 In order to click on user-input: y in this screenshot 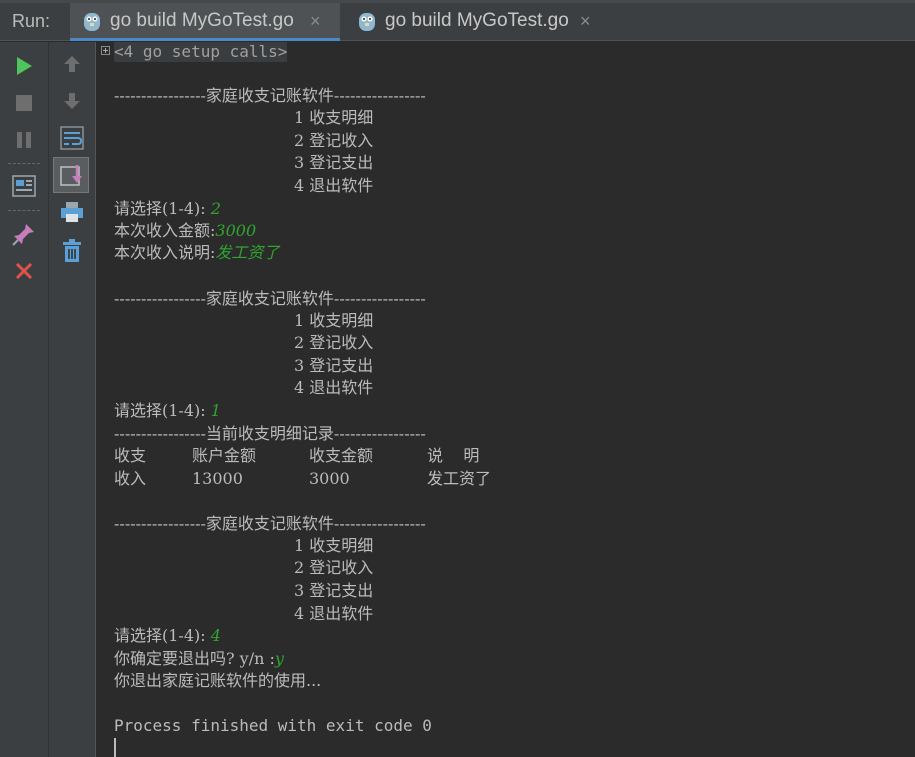, I will do `click(279, 658)`.